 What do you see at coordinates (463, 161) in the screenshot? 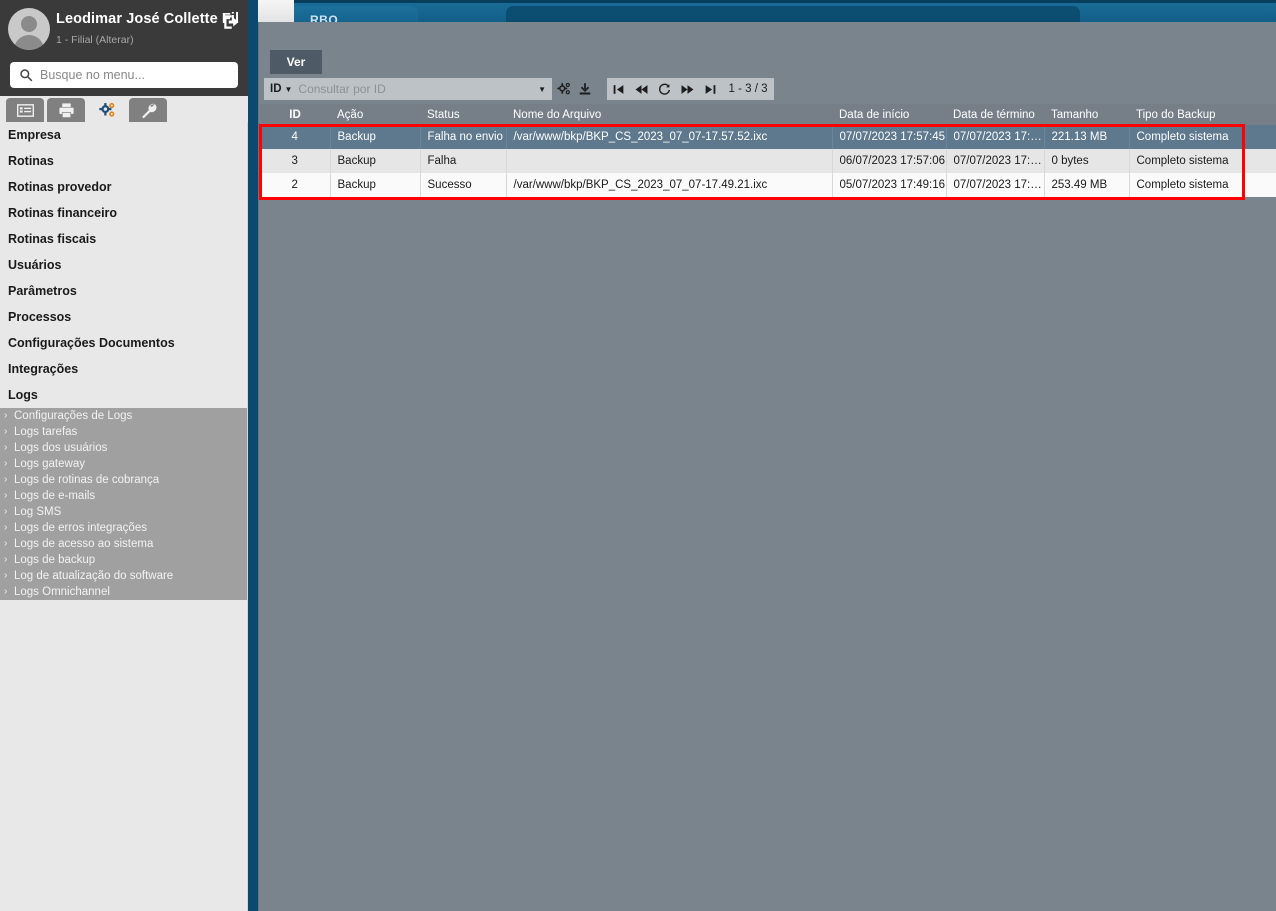
I see `cell-status: Falha` at bounding box center [463, 161].